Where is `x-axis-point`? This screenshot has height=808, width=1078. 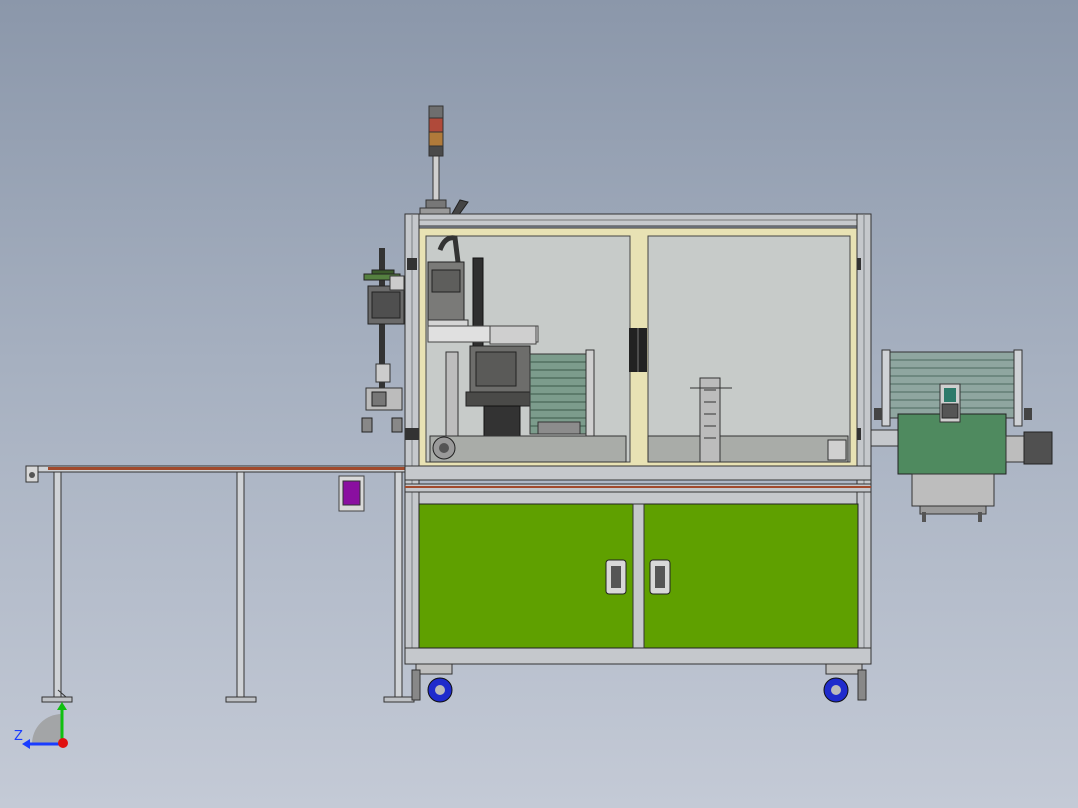 x-axis-point is located at coordinates (63, 743).